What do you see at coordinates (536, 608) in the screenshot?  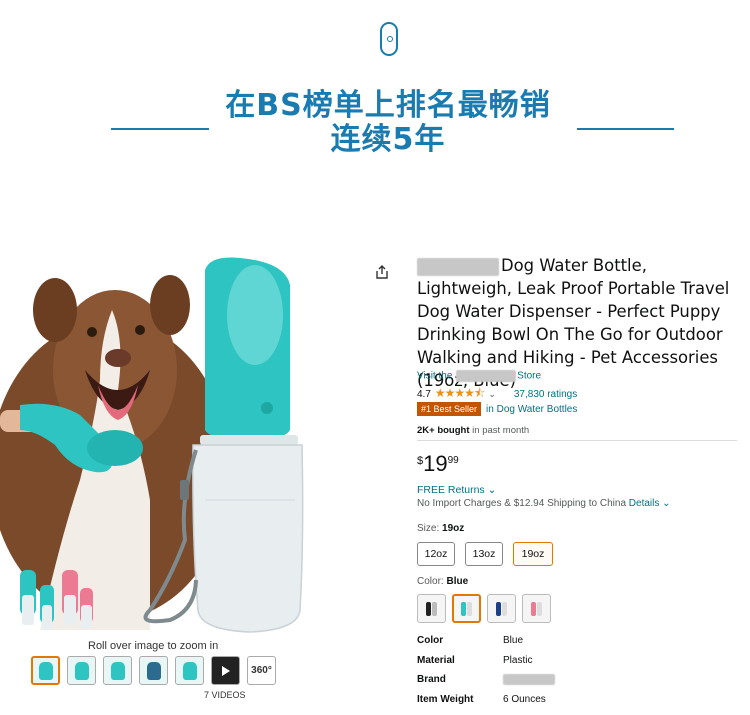 I see `color-option-pink` at bounding box center [536, 608].